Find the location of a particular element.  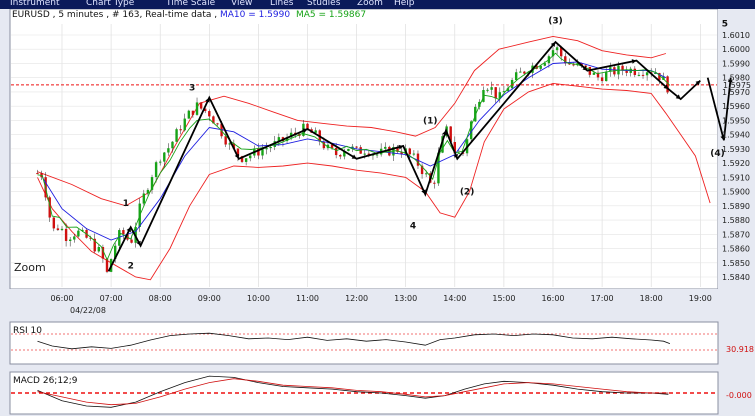

price-tick-label: 1.5990 is located at coordinates (736, 63).